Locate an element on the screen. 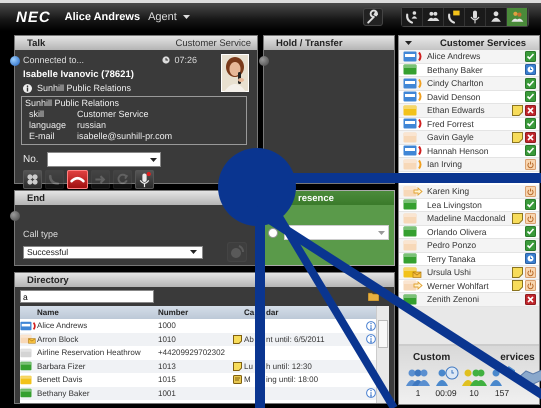 The image size is (541, 408). collapse-icon is located at coordinates (408, 43).